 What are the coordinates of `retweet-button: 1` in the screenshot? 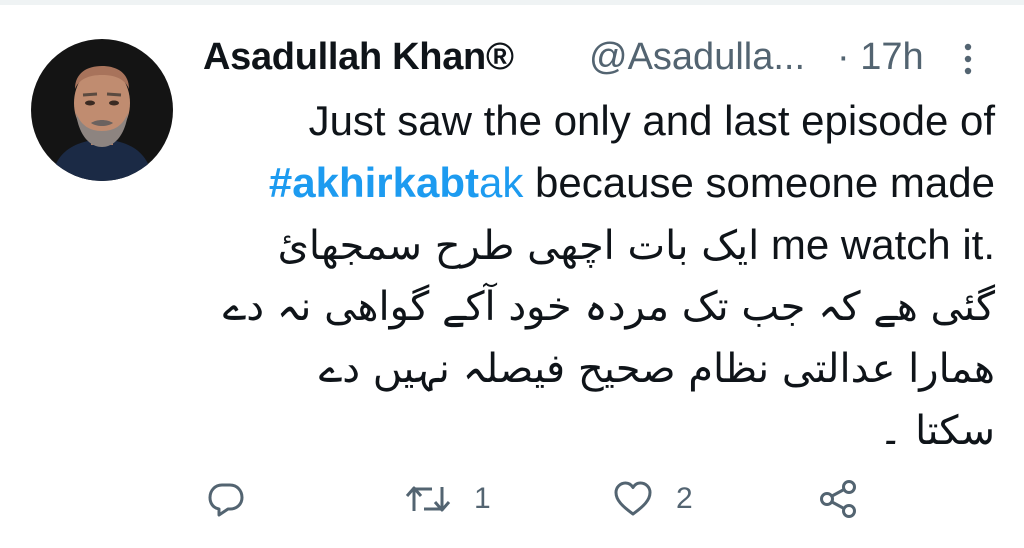 It's located at (447, 499).